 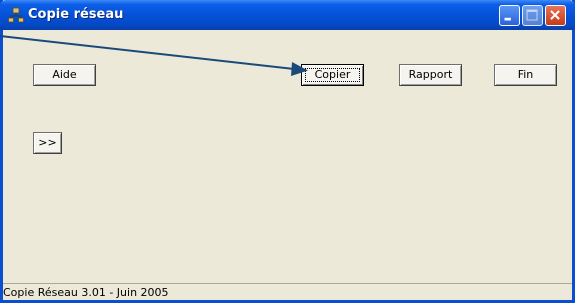 I want to click on maximize-button, so click(x=532, y=15).